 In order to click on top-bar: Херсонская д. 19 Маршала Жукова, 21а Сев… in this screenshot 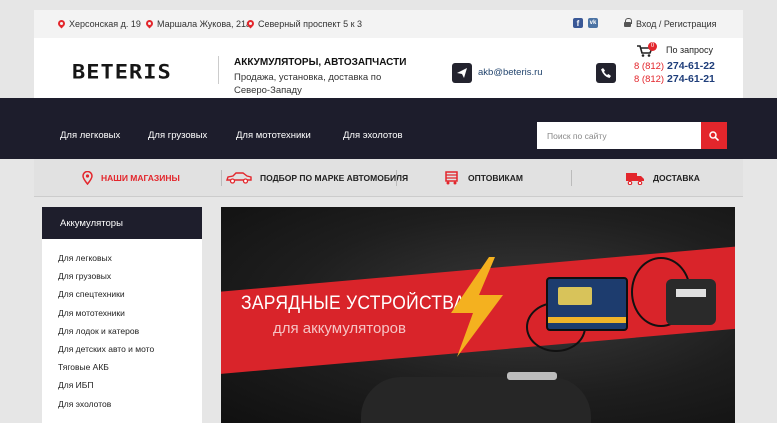, I will do `click(388, 24)`.